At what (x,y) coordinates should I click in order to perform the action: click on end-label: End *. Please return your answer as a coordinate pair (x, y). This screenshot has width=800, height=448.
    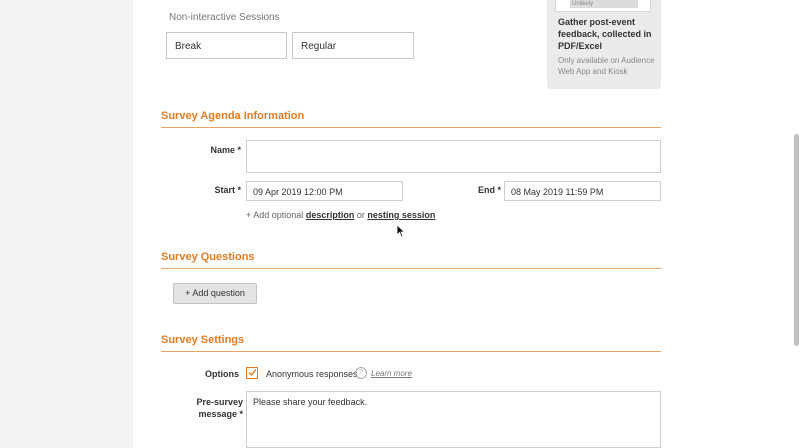
    Looking at the image, I should click on (489, 190).